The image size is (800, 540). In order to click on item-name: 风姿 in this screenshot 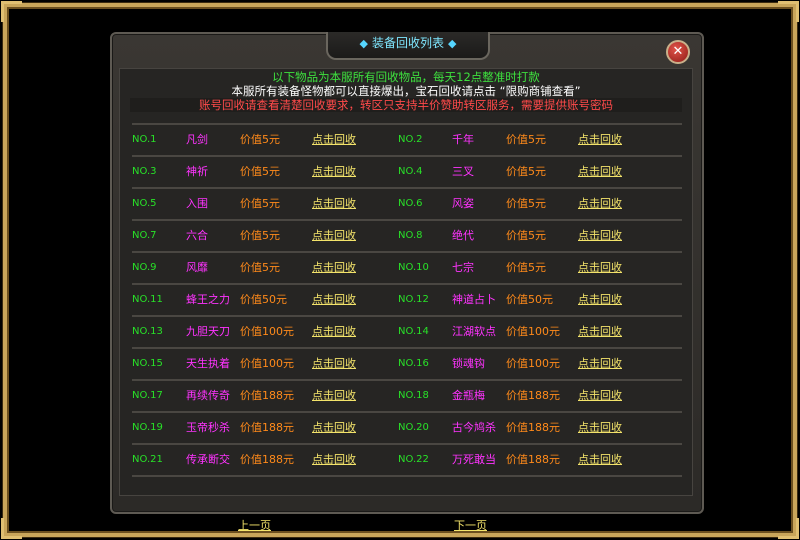, I will do `click(463, 203)`.